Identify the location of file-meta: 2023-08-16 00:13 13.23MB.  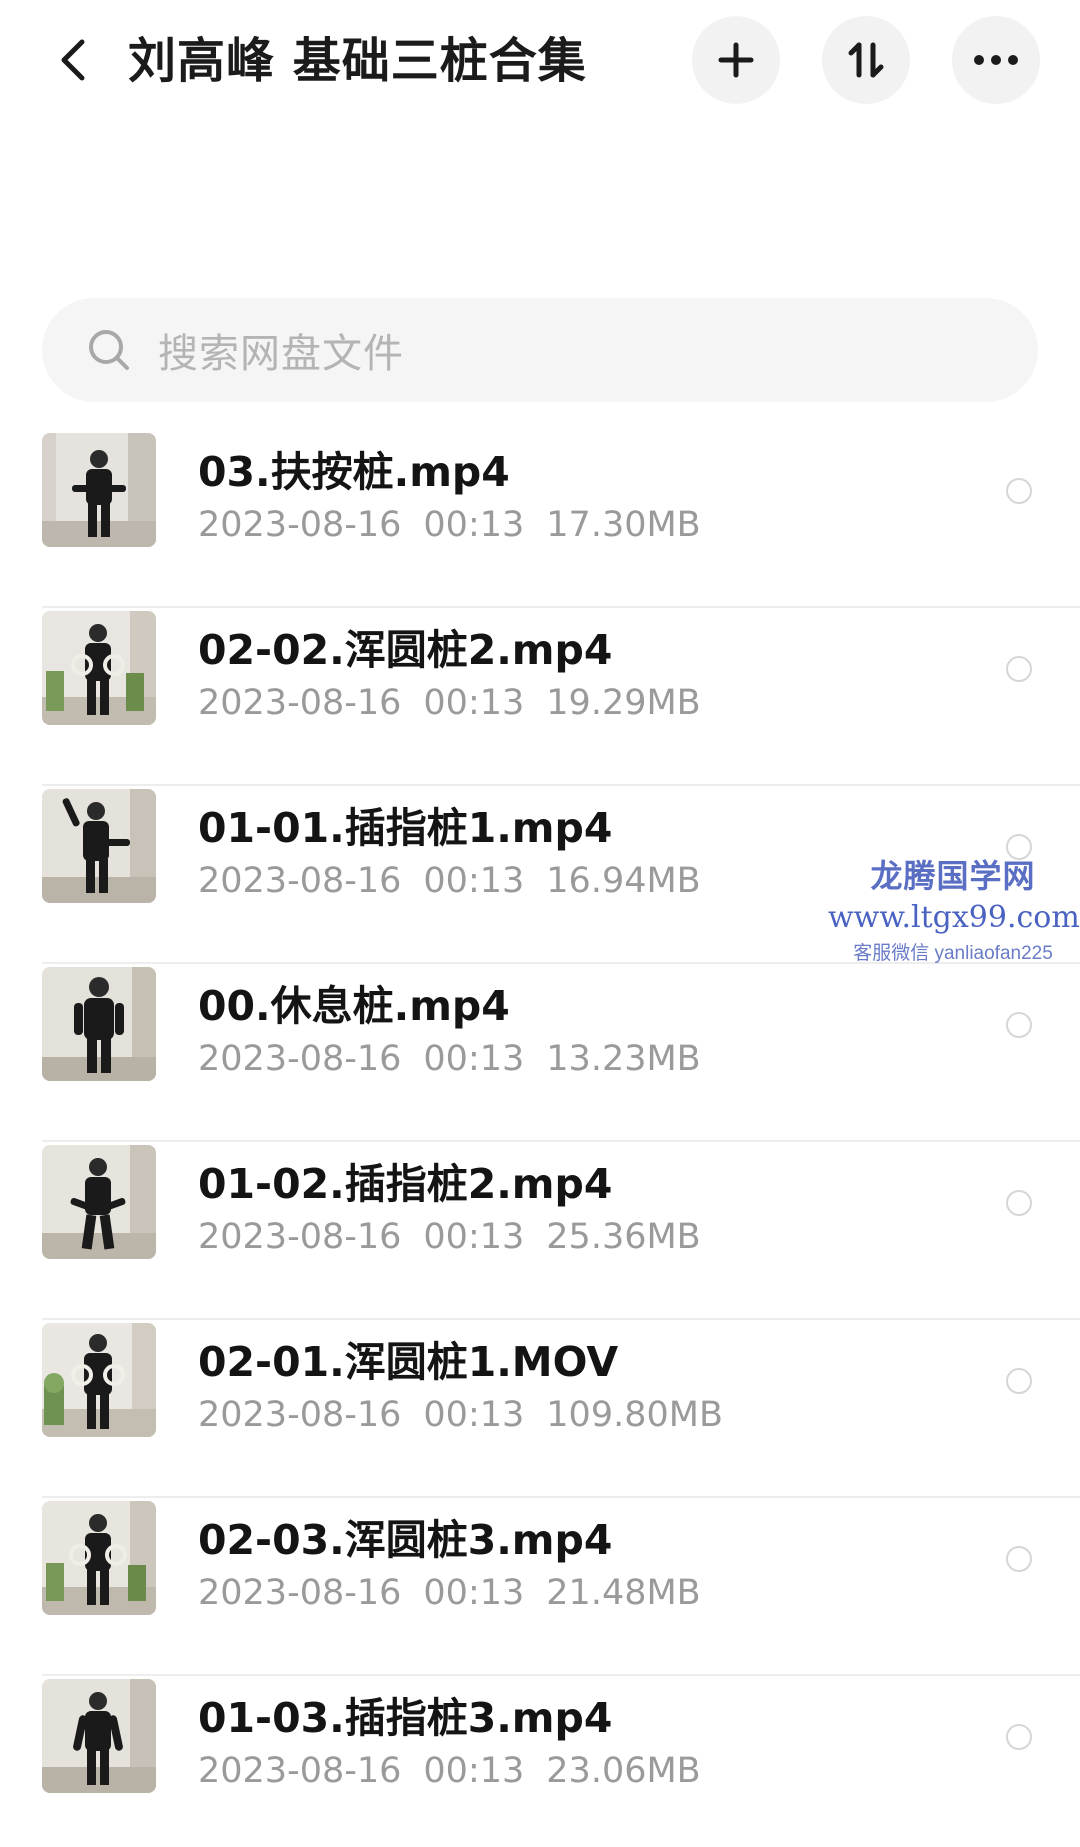
(460, 1059).